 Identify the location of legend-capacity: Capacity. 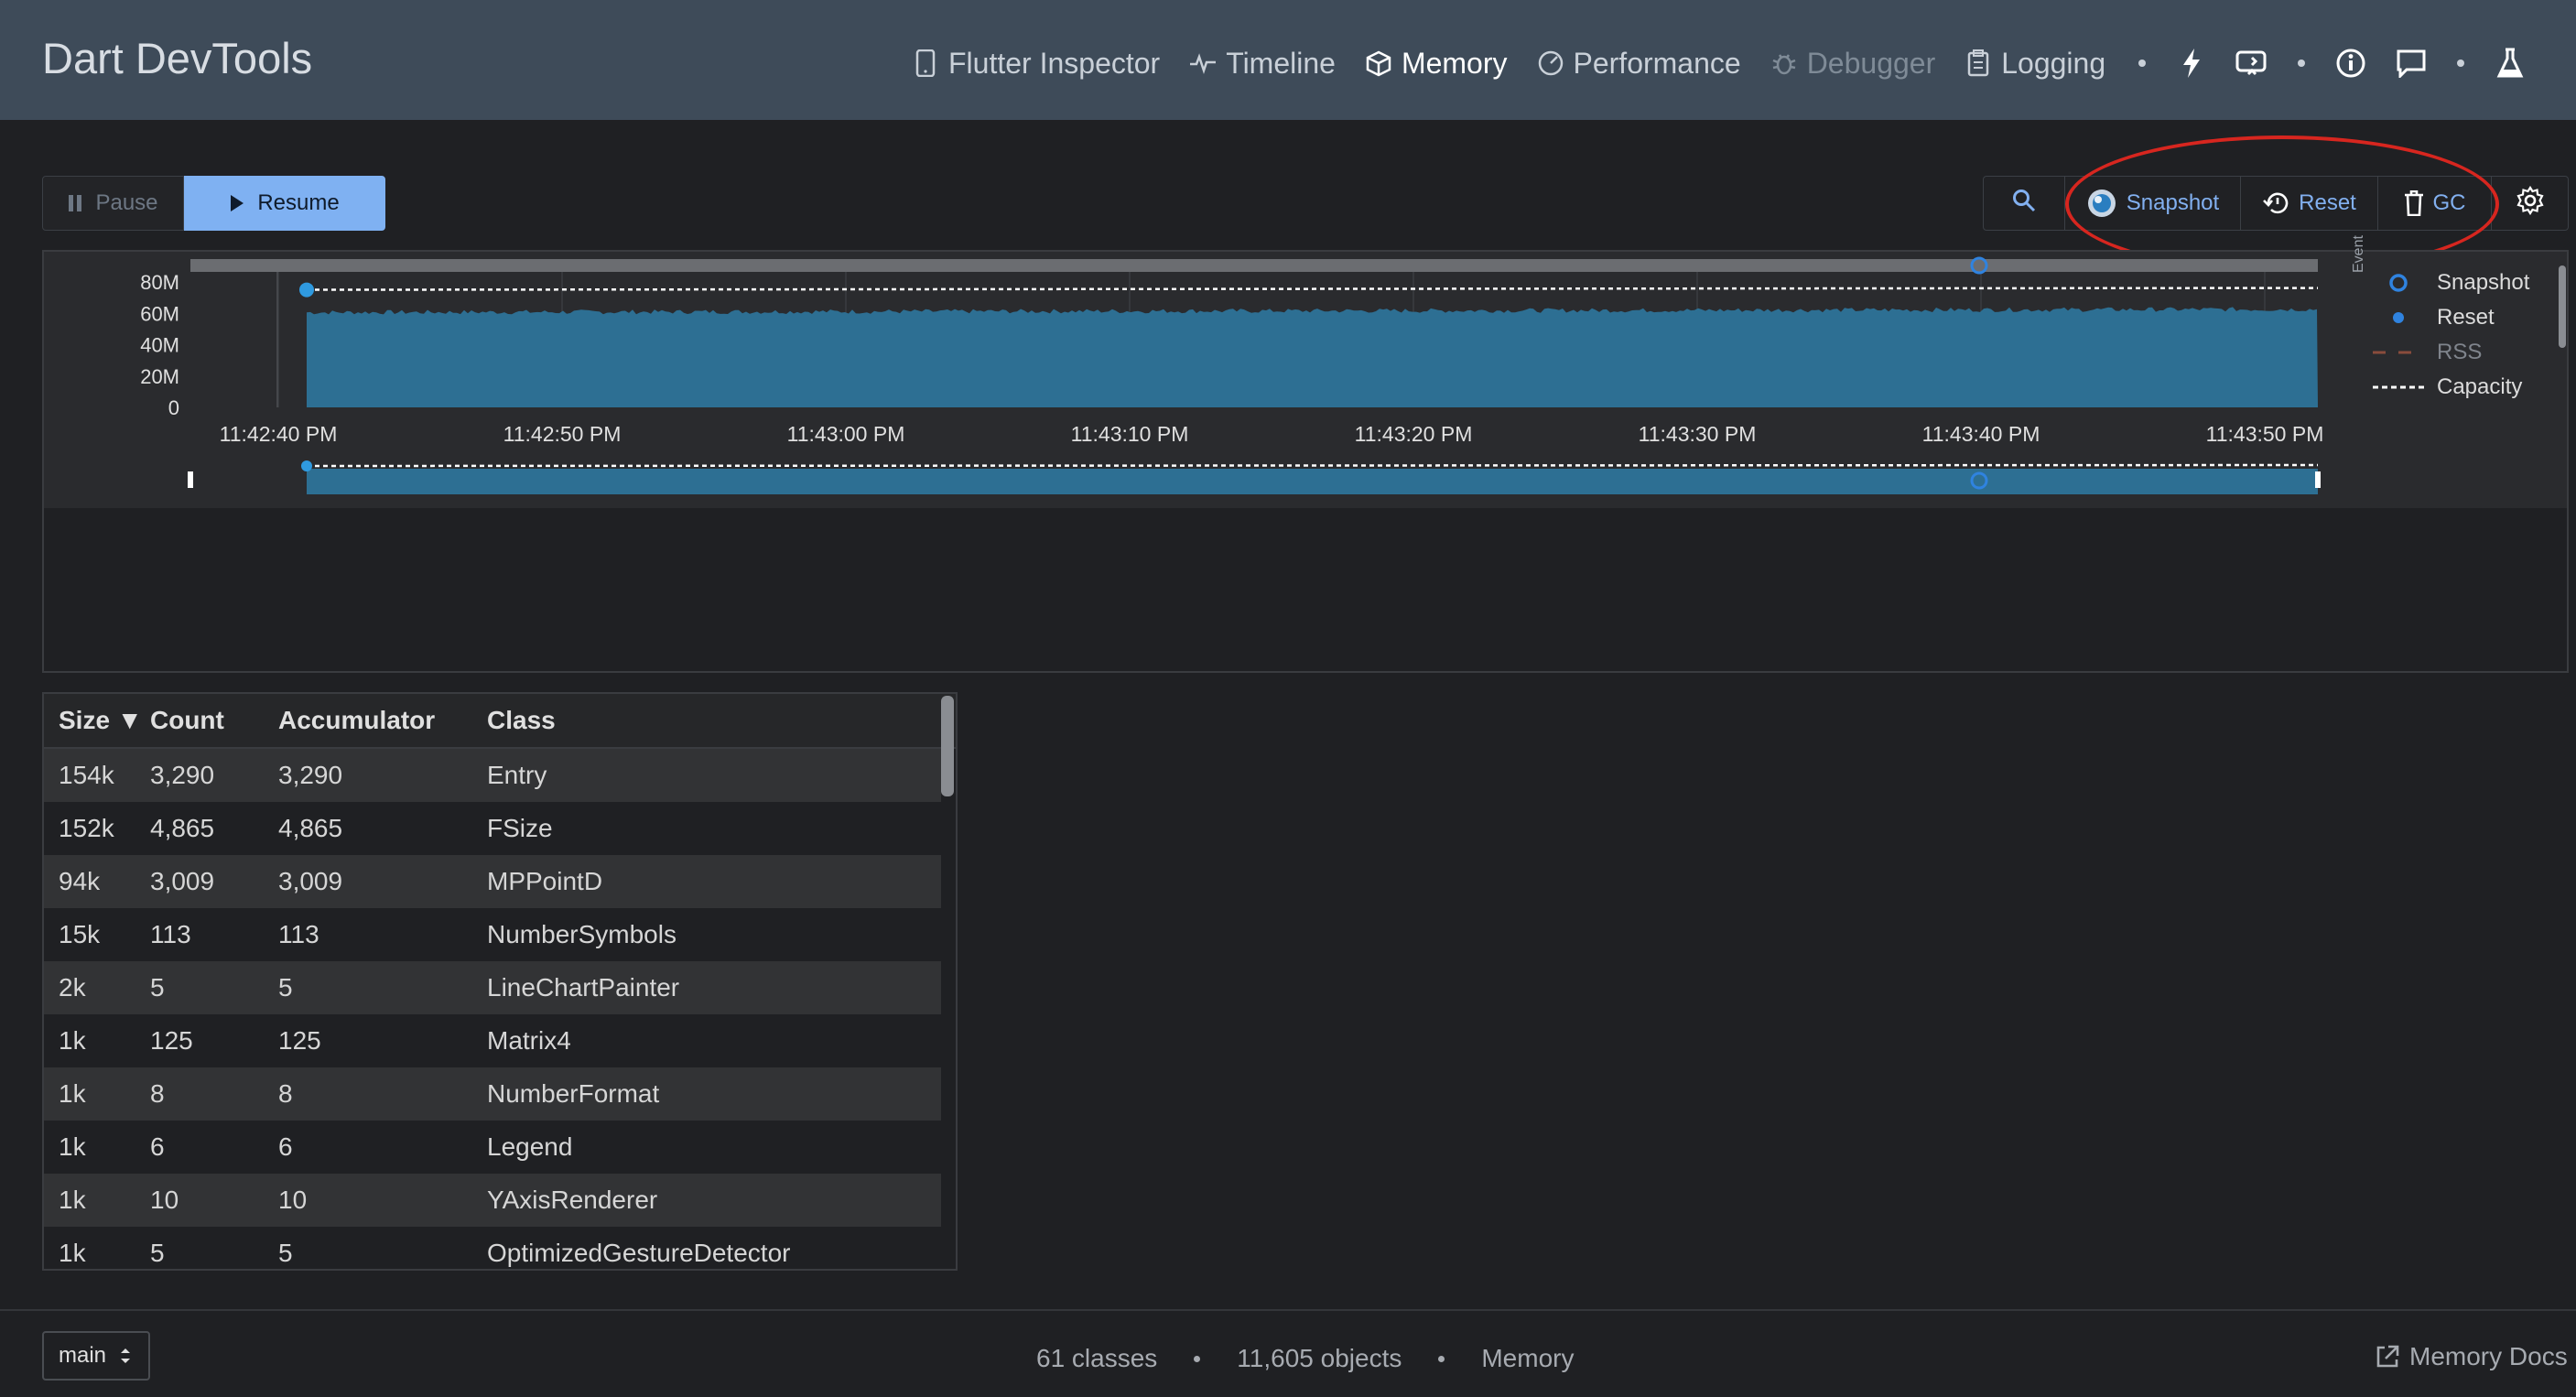
(2463, 387).